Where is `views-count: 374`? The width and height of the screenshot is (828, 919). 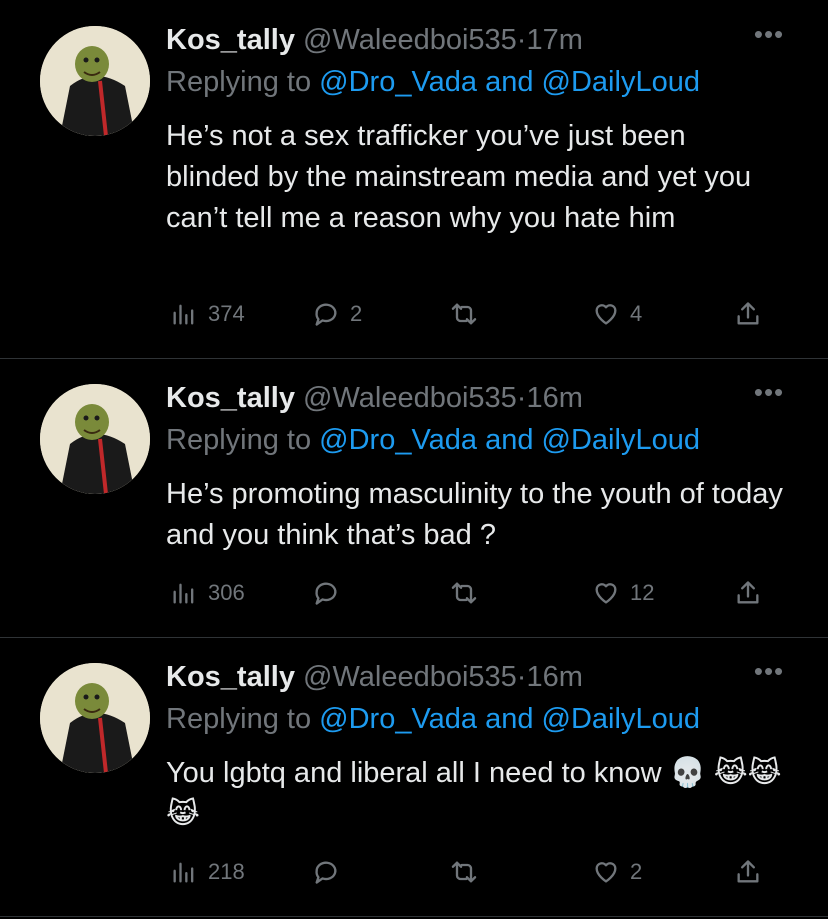 views-count: 374 is located at coordinates (226, 313).